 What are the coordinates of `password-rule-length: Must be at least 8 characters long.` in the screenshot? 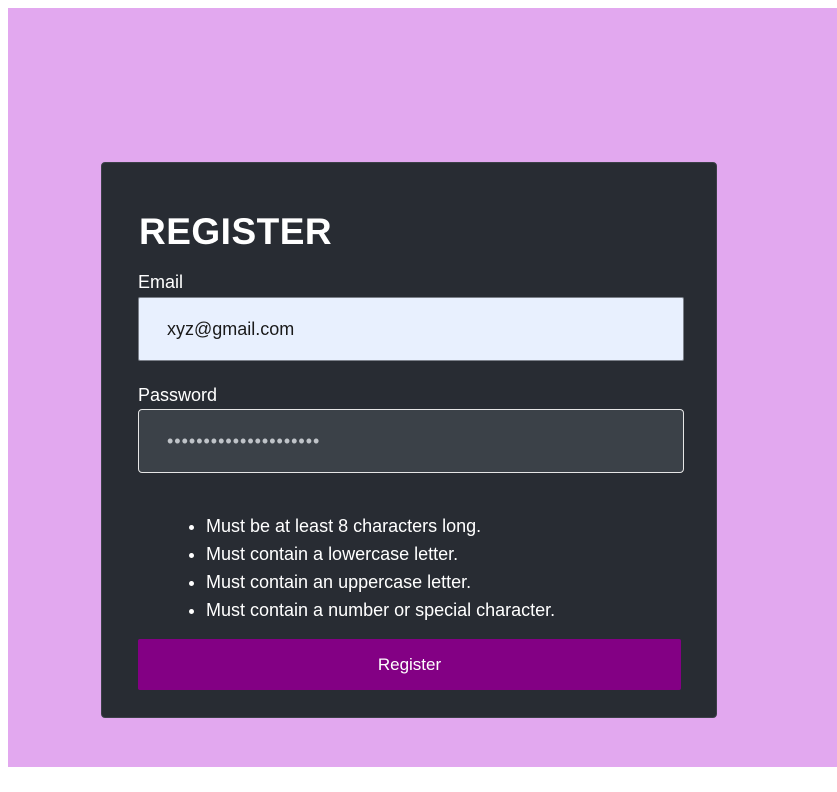 It's located at (380, 526).